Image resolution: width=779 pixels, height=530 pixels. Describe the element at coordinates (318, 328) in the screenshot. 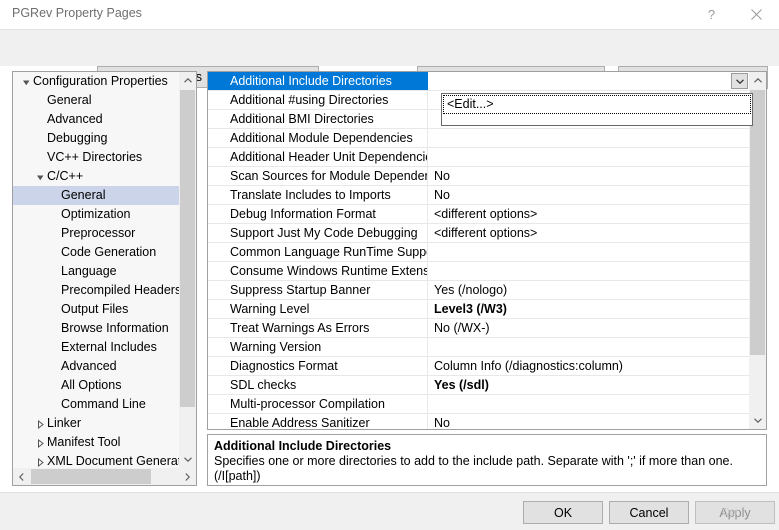

I see `property-name: Treat Warnings As Errors` at that location.